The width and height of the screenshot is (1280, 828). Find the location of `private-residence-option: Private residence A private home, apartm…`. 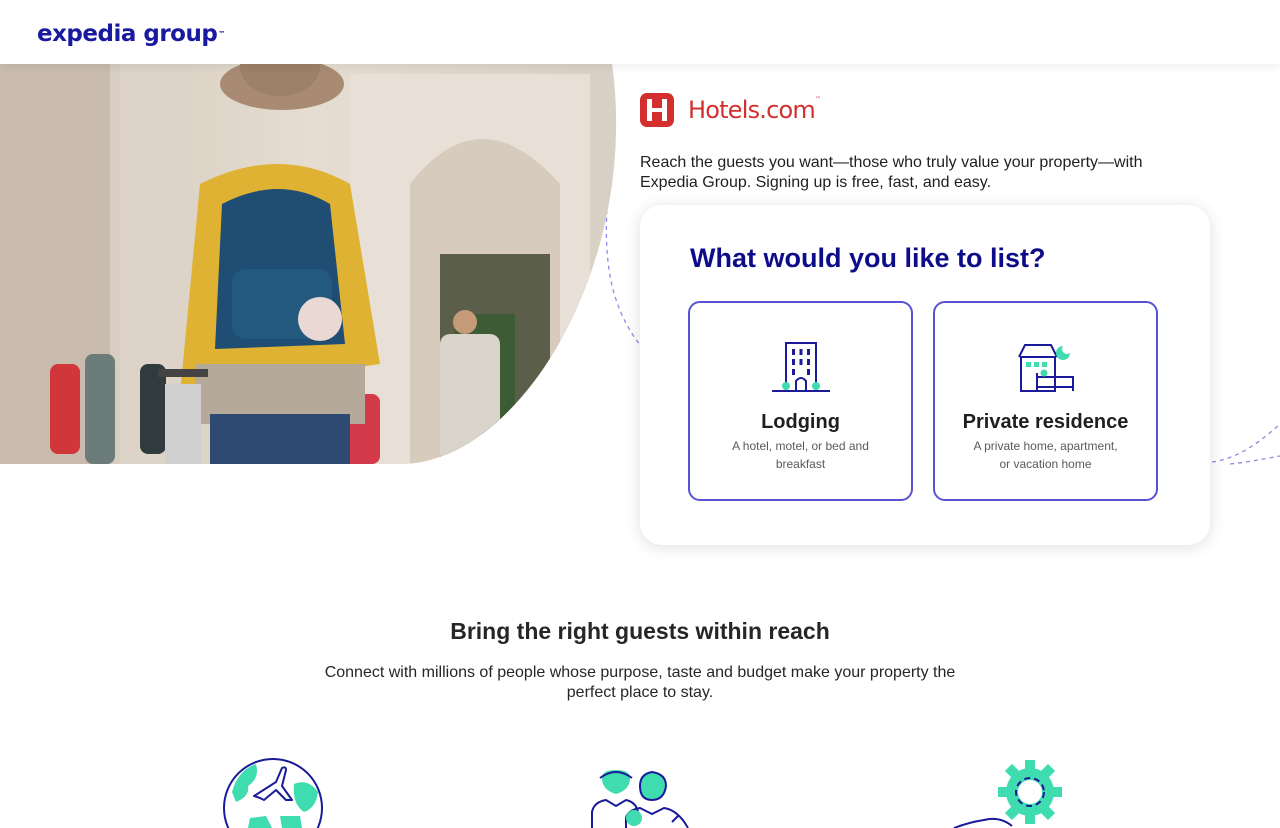

private-residence-option: Private residence A private home, apartm… is located at coordinates (1045, 401).